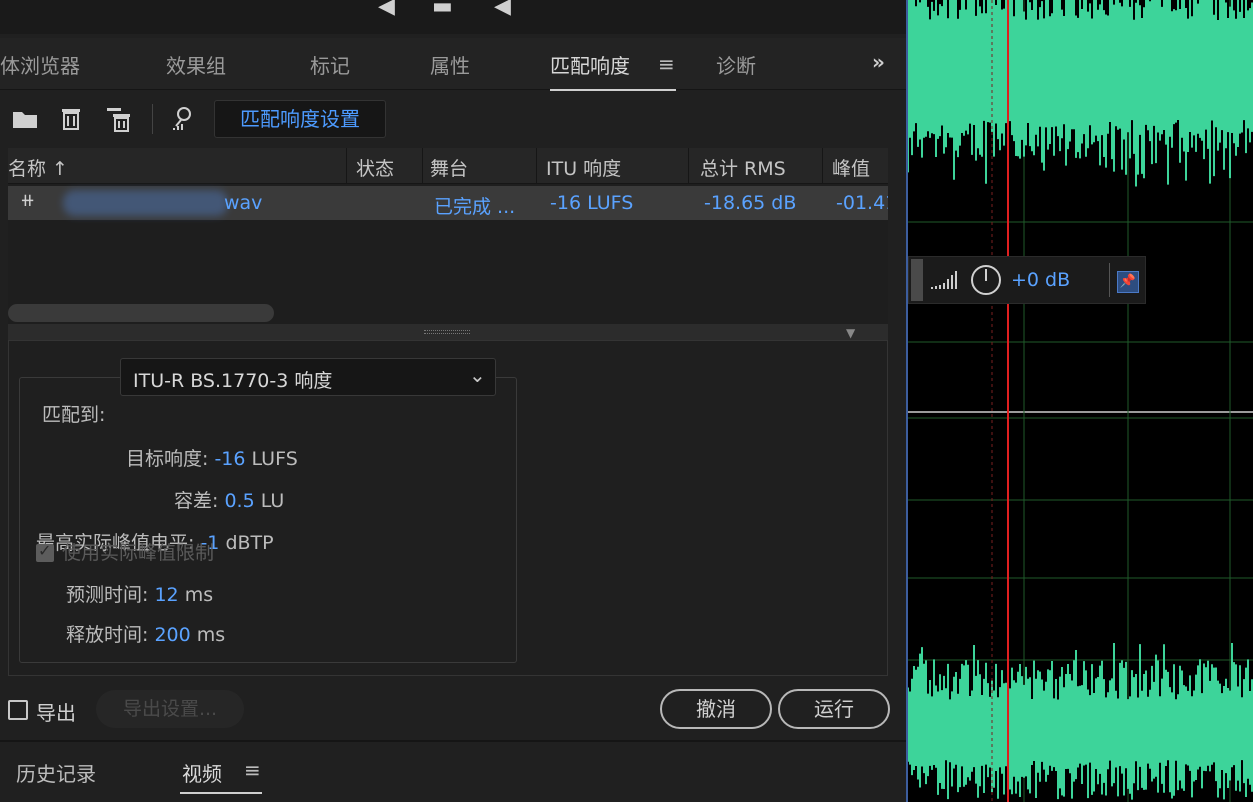 This screenshot has height=802, width=1253. What do you see at coordinates (18, 710) in the screenshot?
I see `export-checkbox` at bounding box center [18, 710].